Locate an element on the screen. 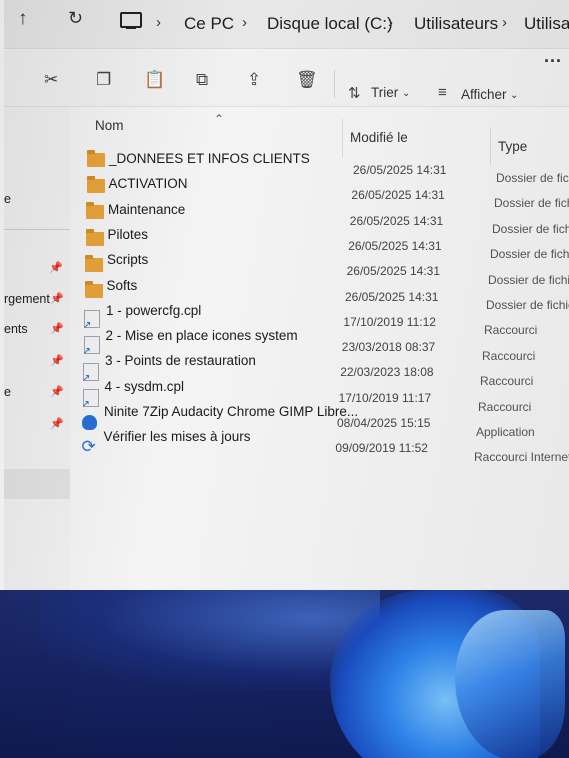 This screenshot has width=569, height=758. file-type: Application is located at coordinates (505, 432).